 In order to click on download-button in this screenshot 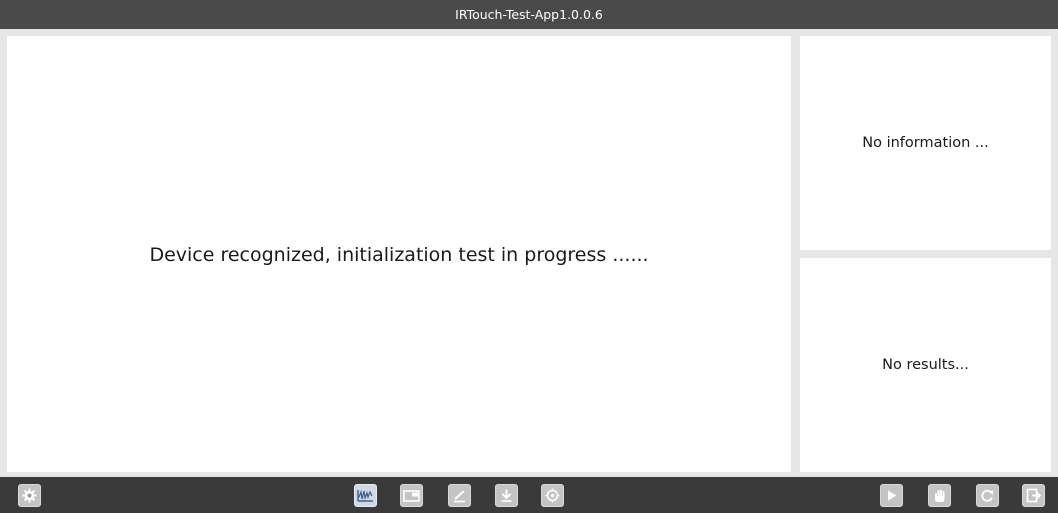, I will do `click(506, 495)`.